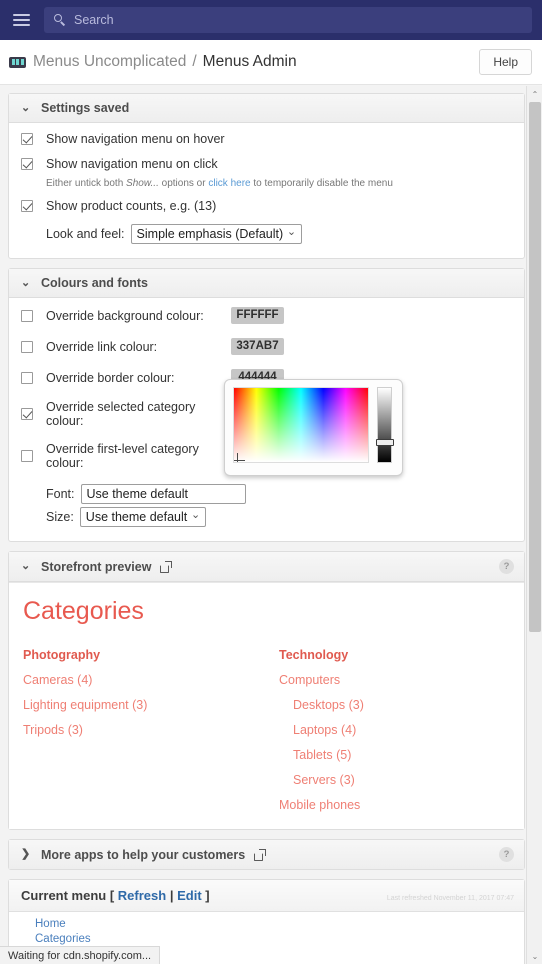 The height and width of the screenshot is (964, 542). I want to click on preview-column-header: Technology, so click(401, 655).